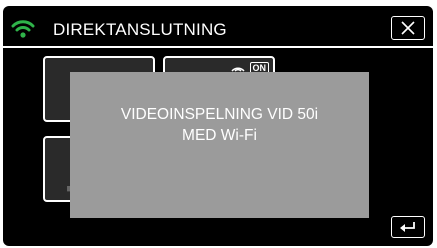  Describe the element at coordinates (218, 47) in the screenshot. I see `header-divider` at that location.